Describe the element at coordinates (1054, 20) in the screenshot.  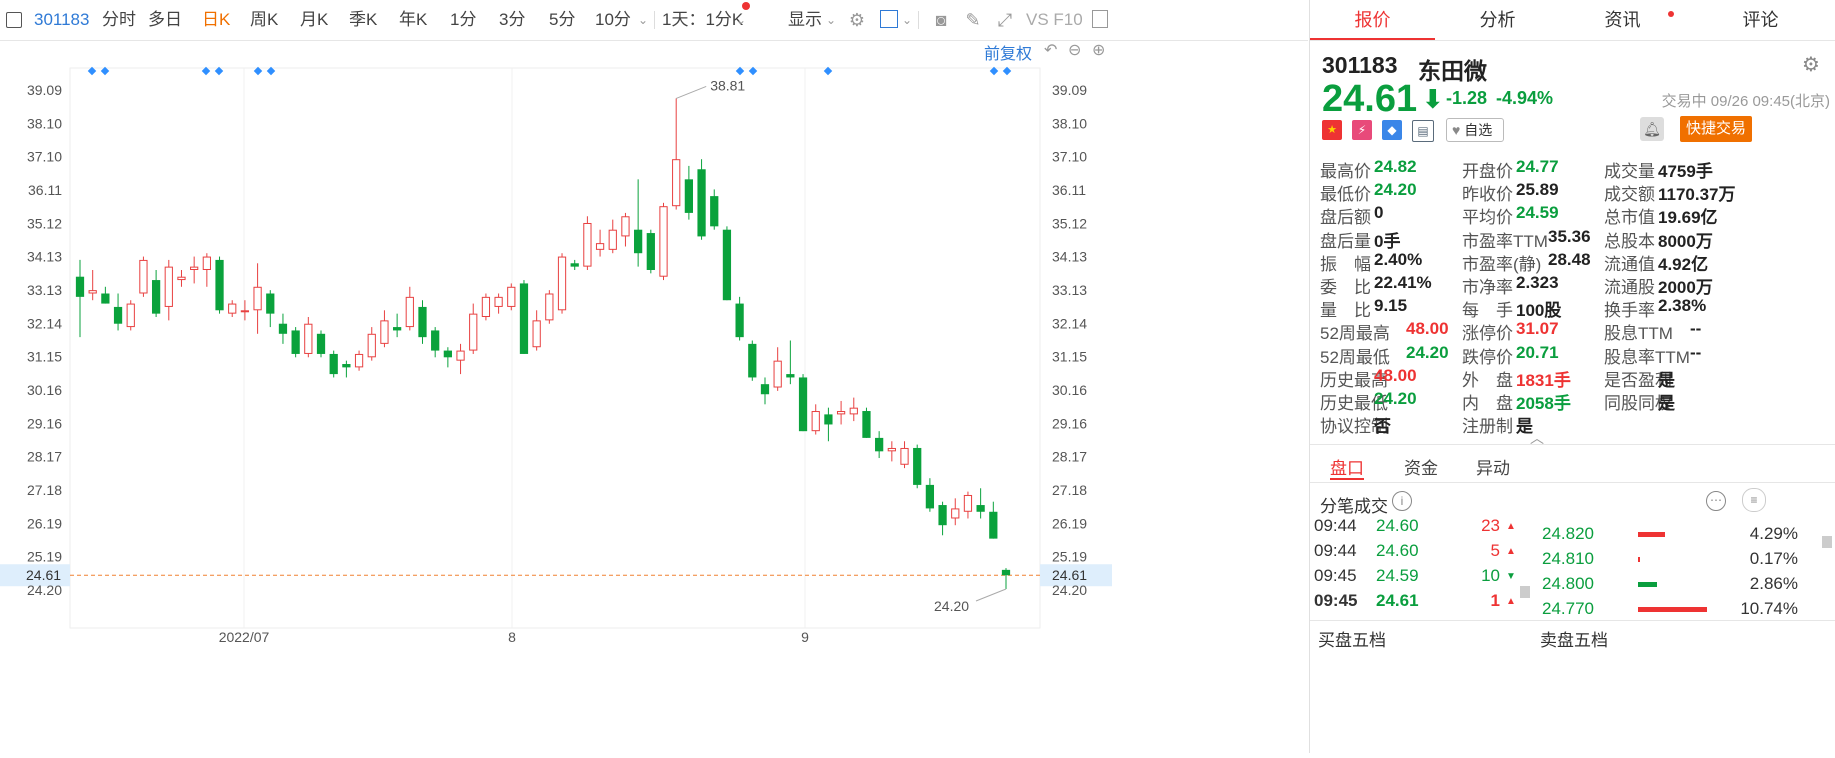
I see `vs-f10-button: VS F10` at that location.